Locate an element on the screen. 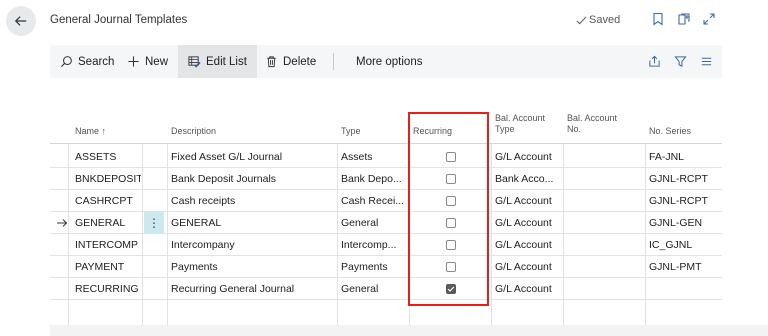 This screenshot has height=336, width=768. back-button is located at coordinates (21, 21).